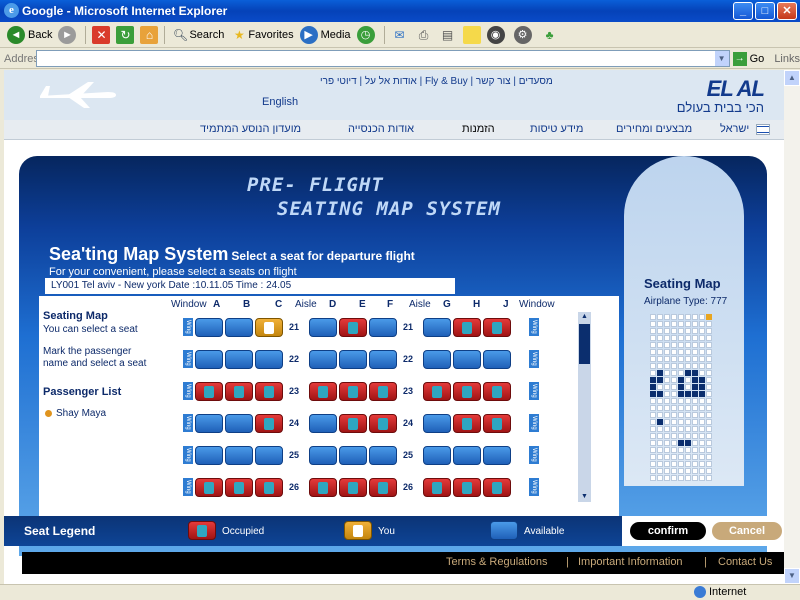  I want to click on search-button: 🔍︎ Search, so click(197, 35).